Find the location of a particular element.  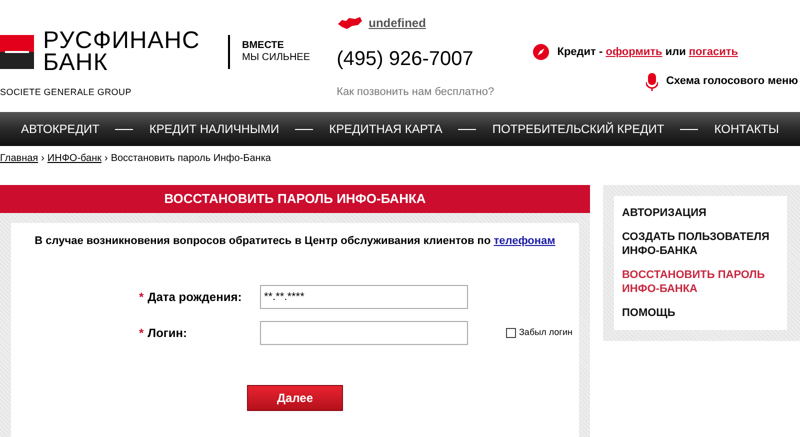

sidebar-item: СОЗДАТЬ ПОЛЬЗОВАТЕЛЯ ИНФО-БАНКА is located at coordinates (704, 244).